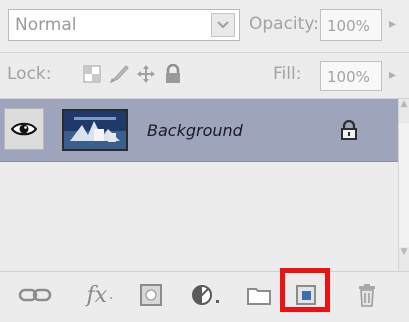 This screenshot has height=322, width=409. Describe the element at coordinates (29, 74) in the screenshot. I see `lock-label: Lock:` at that location.